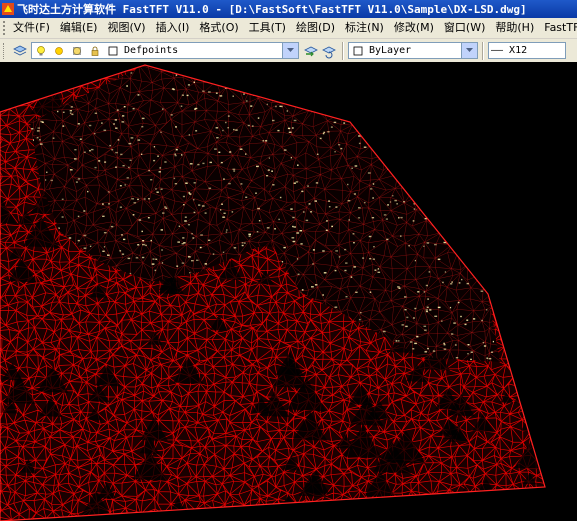 The image size is (577, 521). Describe the element at coordinates (95, 51) in the screenshot. I see `lock-icon` at that location.